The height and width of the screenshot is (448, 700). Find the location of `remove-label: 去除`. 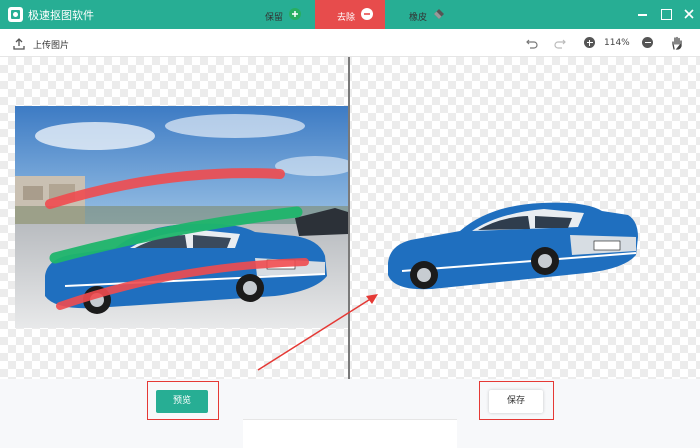

remove-label: 去除 is located at coordinates (346, 18).